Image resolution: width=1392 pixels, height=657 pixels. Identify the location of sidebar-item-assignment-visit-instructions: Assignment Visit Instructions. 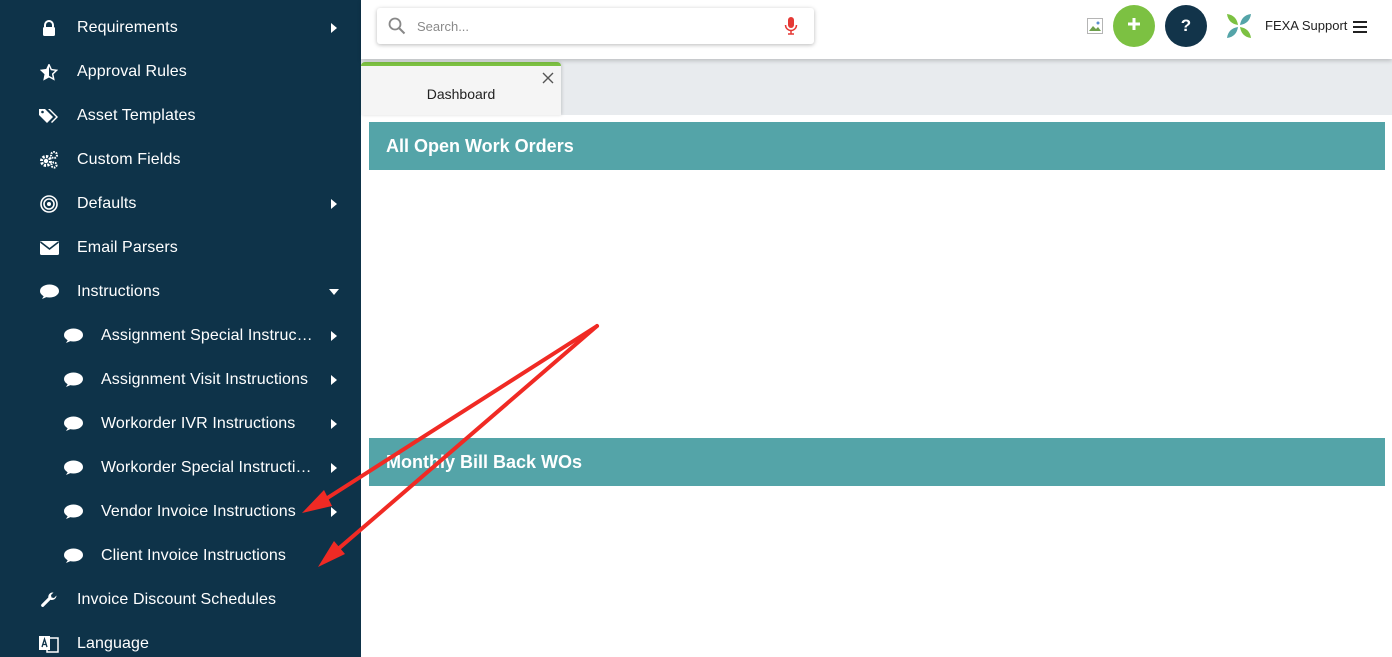
(180, 380).